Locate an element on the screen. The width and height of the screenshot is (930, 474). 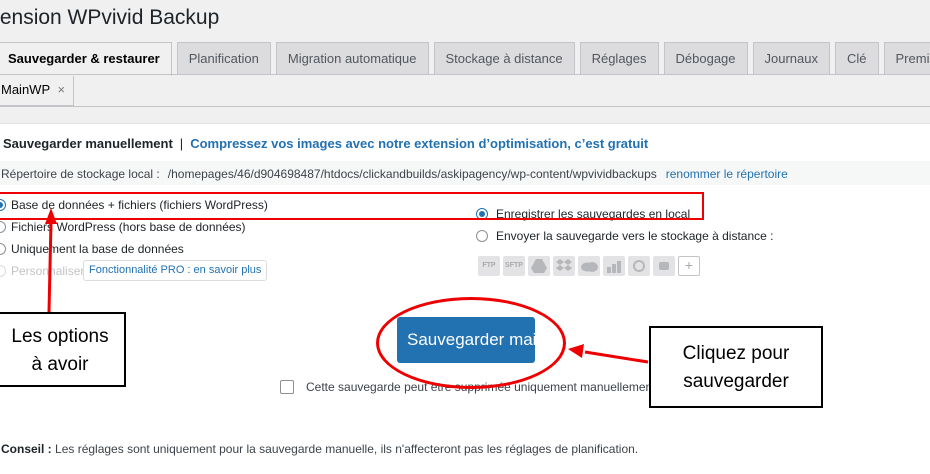
tab-premium: Premium is located at coordinates (906, 58).